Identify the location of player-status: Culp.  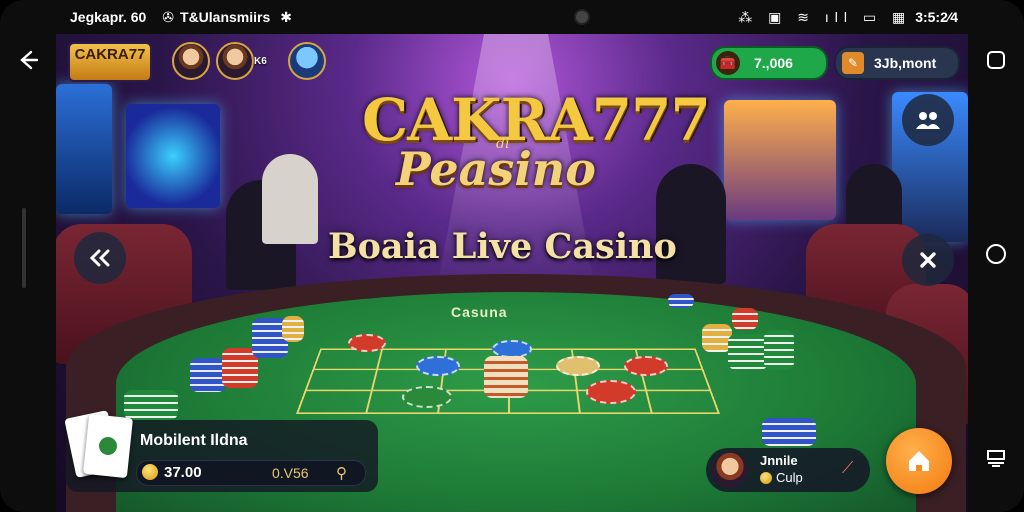
(789, 477).